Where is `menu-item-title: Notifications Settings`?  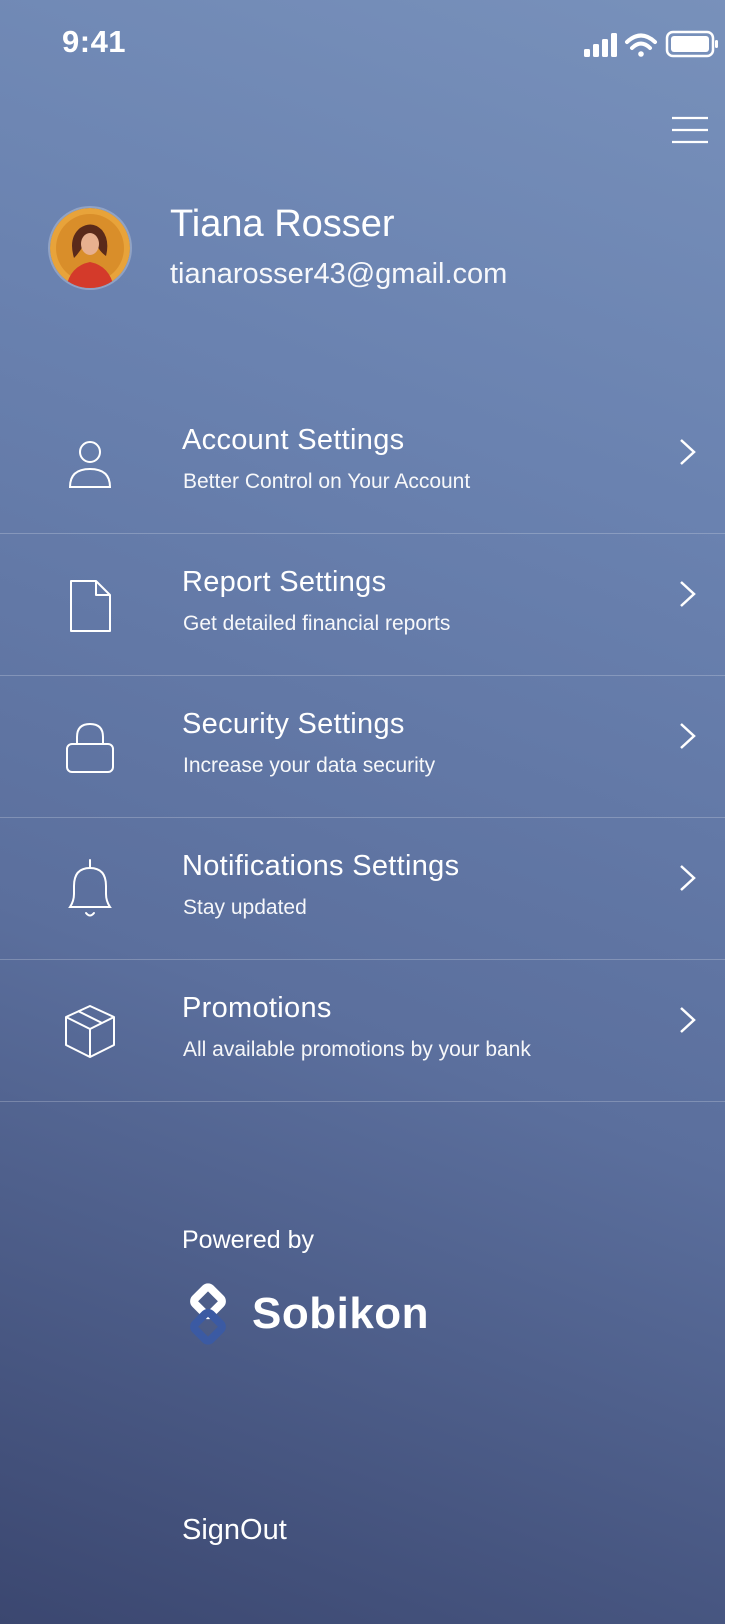
menu-item-title: Notifications Settings is located at coordinates (321, 866).